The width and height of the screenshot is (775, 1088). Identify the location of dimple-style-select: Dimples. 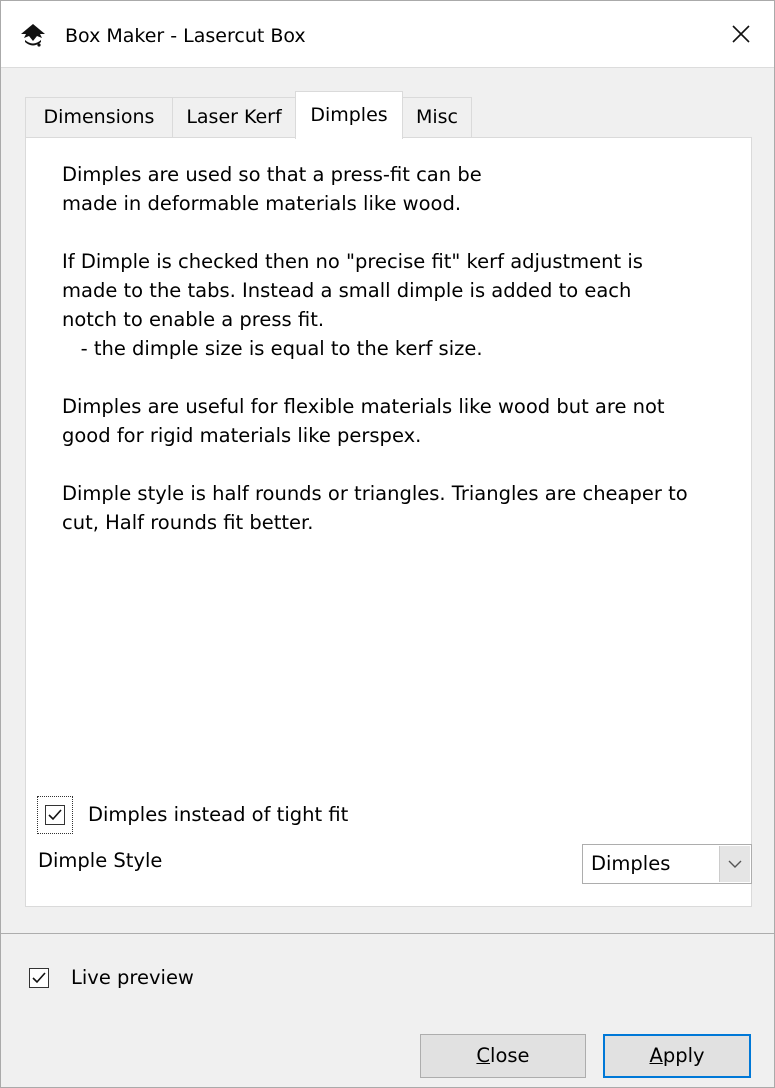
(667, 864).